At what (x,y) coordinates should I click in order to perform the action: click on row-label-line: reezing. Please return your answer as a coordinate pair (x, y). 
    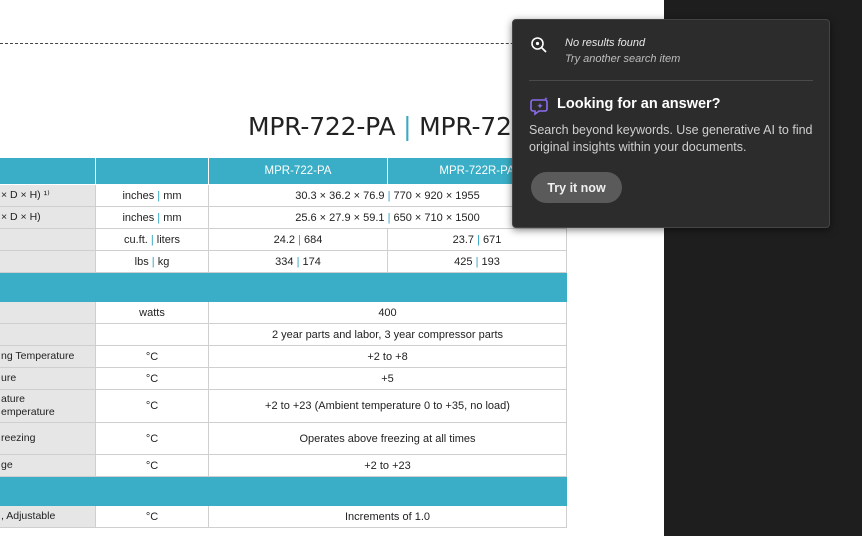
    Looking at the image, I should click on (18, 438).